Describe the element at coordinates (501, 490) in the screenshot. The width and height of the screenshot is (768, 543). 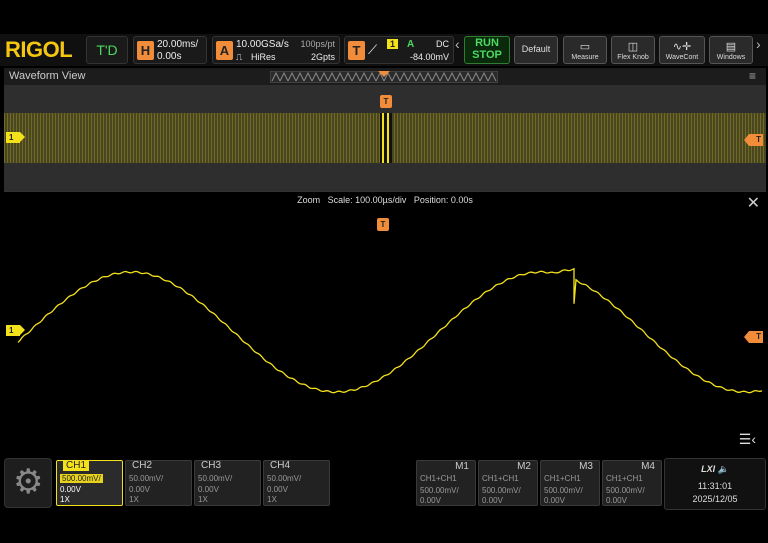
I see `m2-scale: 500.00mV/` at that location.